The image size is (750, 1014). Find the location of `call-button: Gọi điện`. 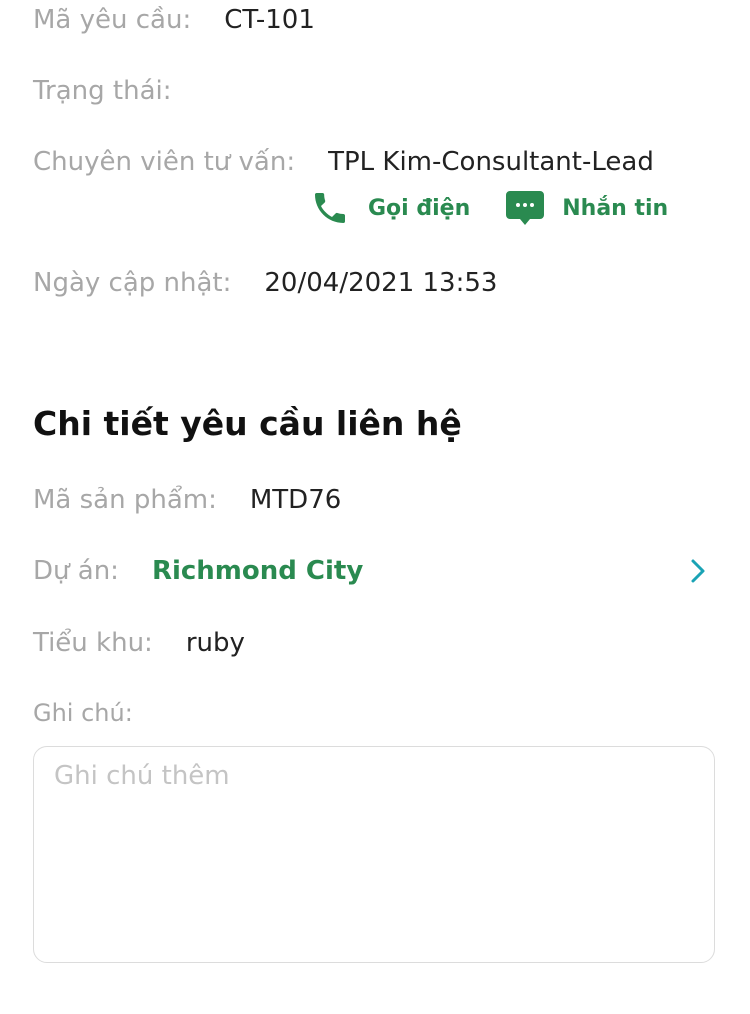

call-button: Gọi điện is located at coordinates (390, 208).